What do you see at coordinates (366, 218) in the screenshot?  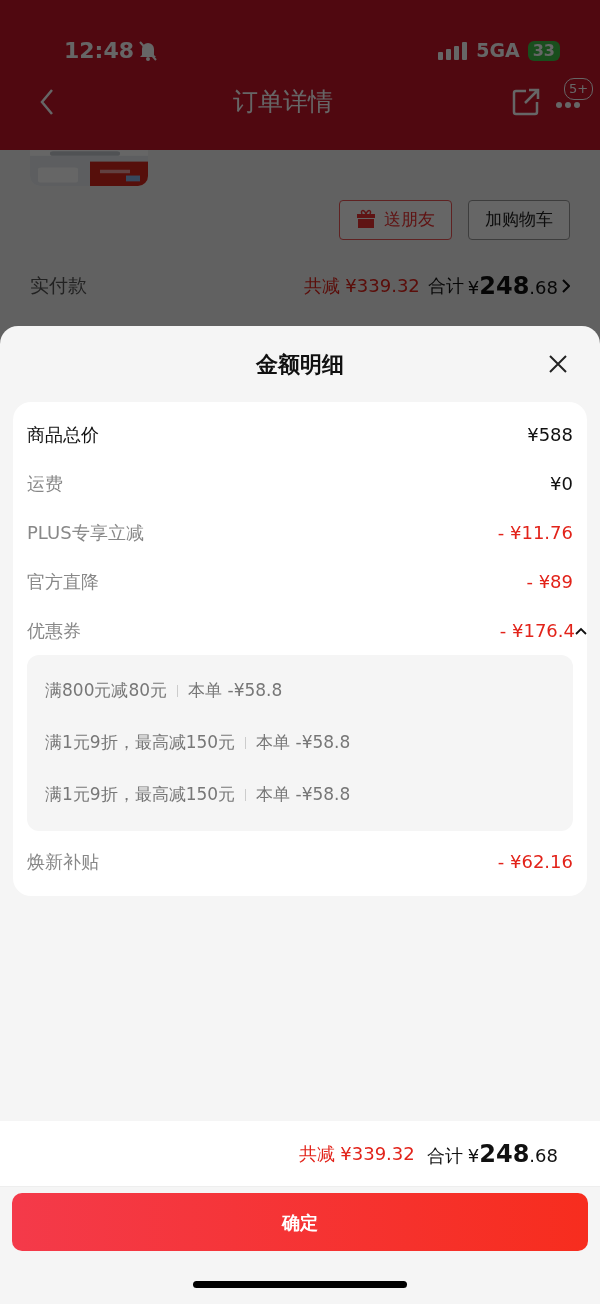 I see `gift-icon` at bounding box center [366, 218].